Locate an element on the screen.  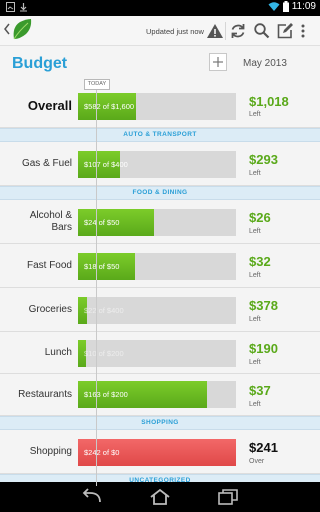
progress-text: $582 of $1,600 is located at coordinates (109, 106).